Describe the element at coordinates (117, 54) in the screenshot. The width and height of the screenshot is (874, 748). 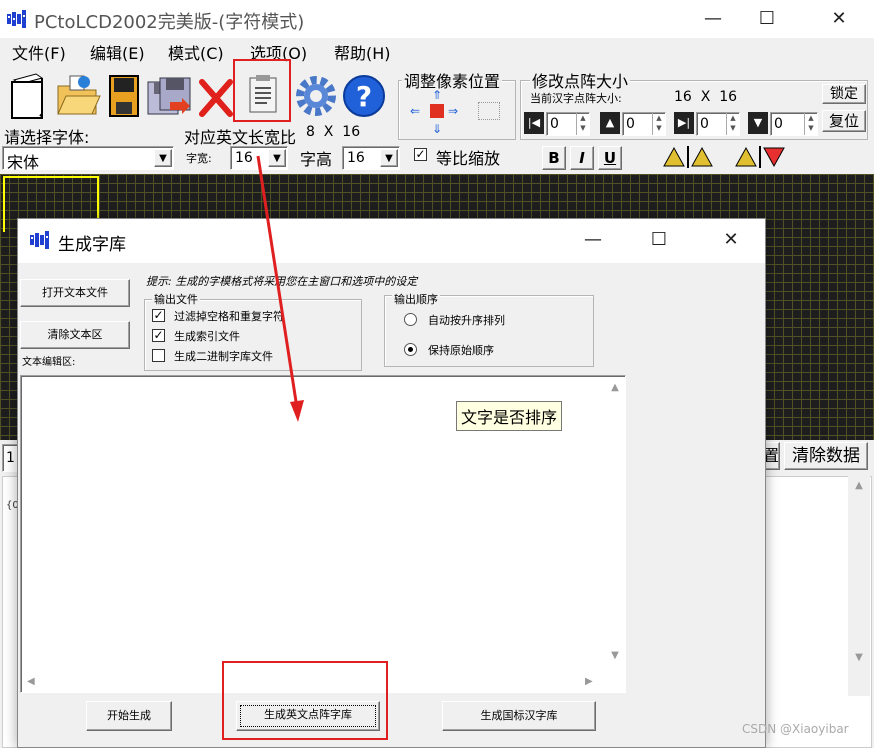
I see `menu-edit: 编辑(E)` at that location.